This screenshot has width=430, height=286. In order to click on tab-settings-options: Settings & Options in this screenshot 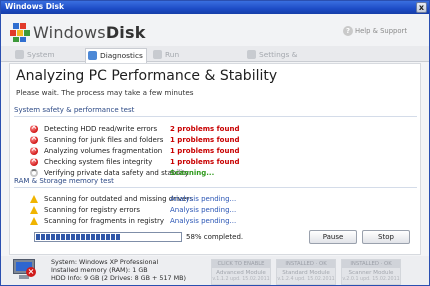, I will do `click(285, 60)`.